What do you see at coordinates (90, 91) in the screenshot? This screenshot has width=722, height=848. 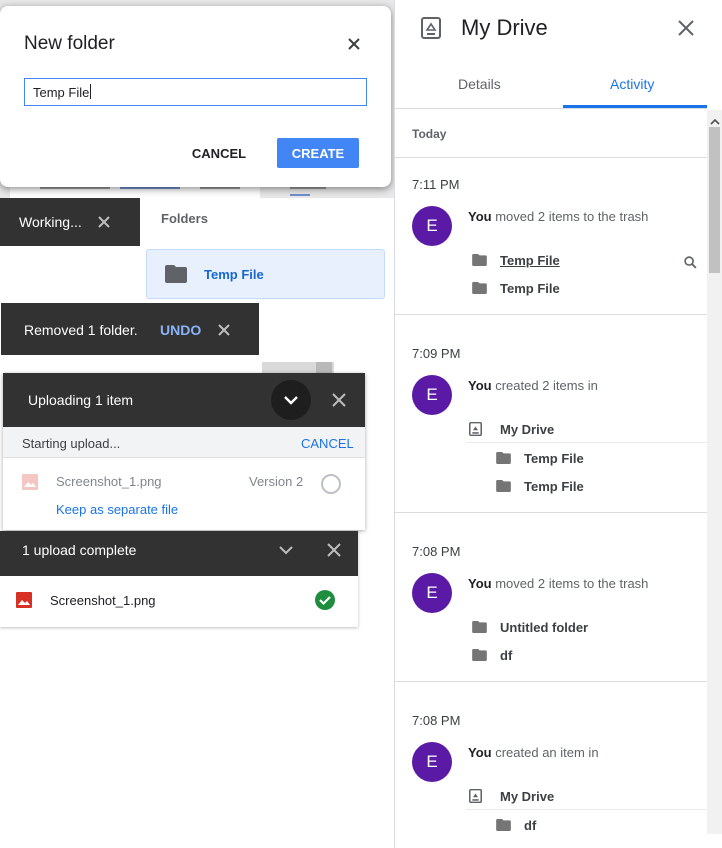 I see `text-caret` at bounding box center [90, 91].